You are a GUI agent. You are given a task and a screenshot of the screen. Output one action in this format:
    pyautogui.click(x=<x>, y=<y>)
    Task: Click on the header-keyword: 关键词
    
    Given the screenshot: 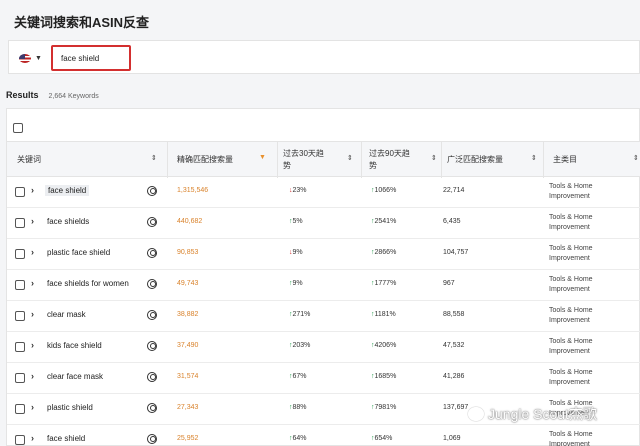 What is the action you would take?
    pyautogui.click(x=92, y=160)
    